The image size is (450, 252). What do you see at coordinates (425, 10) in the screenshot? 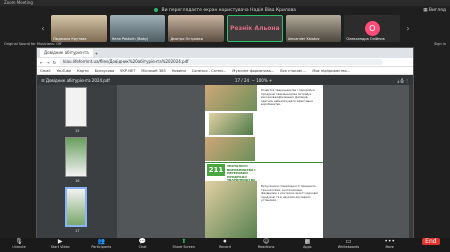
I see `grid-icon: ▦` at bounding box center [425, 10].